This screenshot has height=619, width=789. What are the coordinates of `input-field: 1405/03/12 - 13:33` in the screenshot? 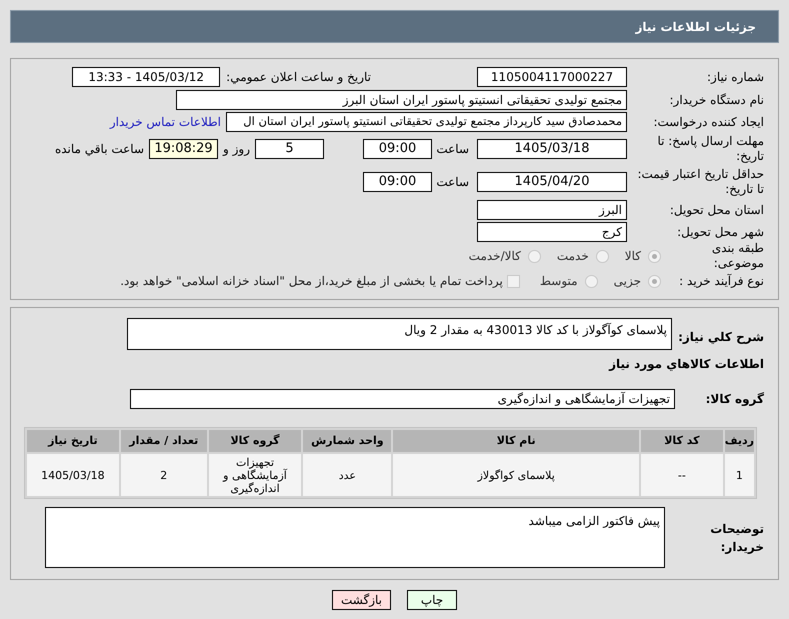 It's located at (146, 77).